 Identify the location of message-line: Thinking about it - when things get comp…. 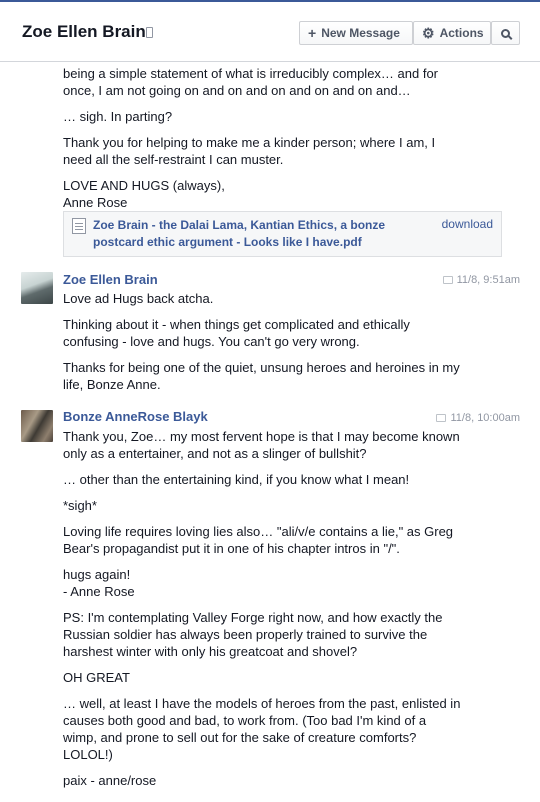
(236, 324).